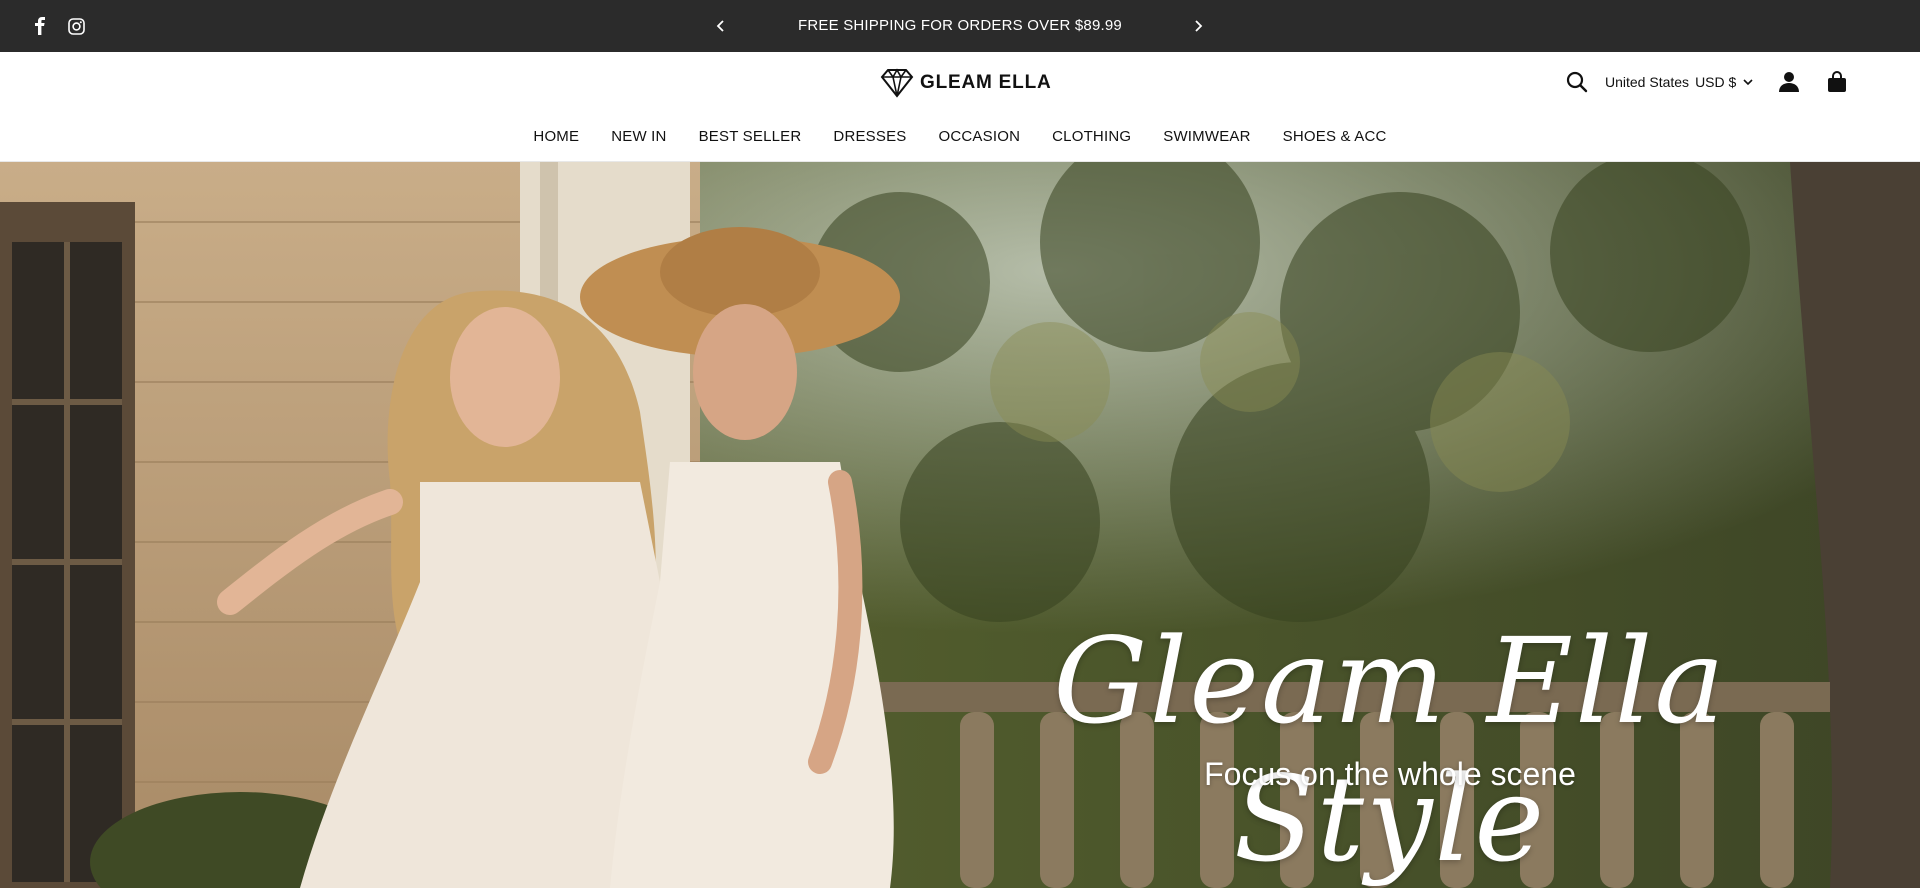 The image size is (1920, 888). Describe the element at coordinates (1206, 136) in the screenshot. I see `nav-item-swimwear: SWIMWEAR` at that location.